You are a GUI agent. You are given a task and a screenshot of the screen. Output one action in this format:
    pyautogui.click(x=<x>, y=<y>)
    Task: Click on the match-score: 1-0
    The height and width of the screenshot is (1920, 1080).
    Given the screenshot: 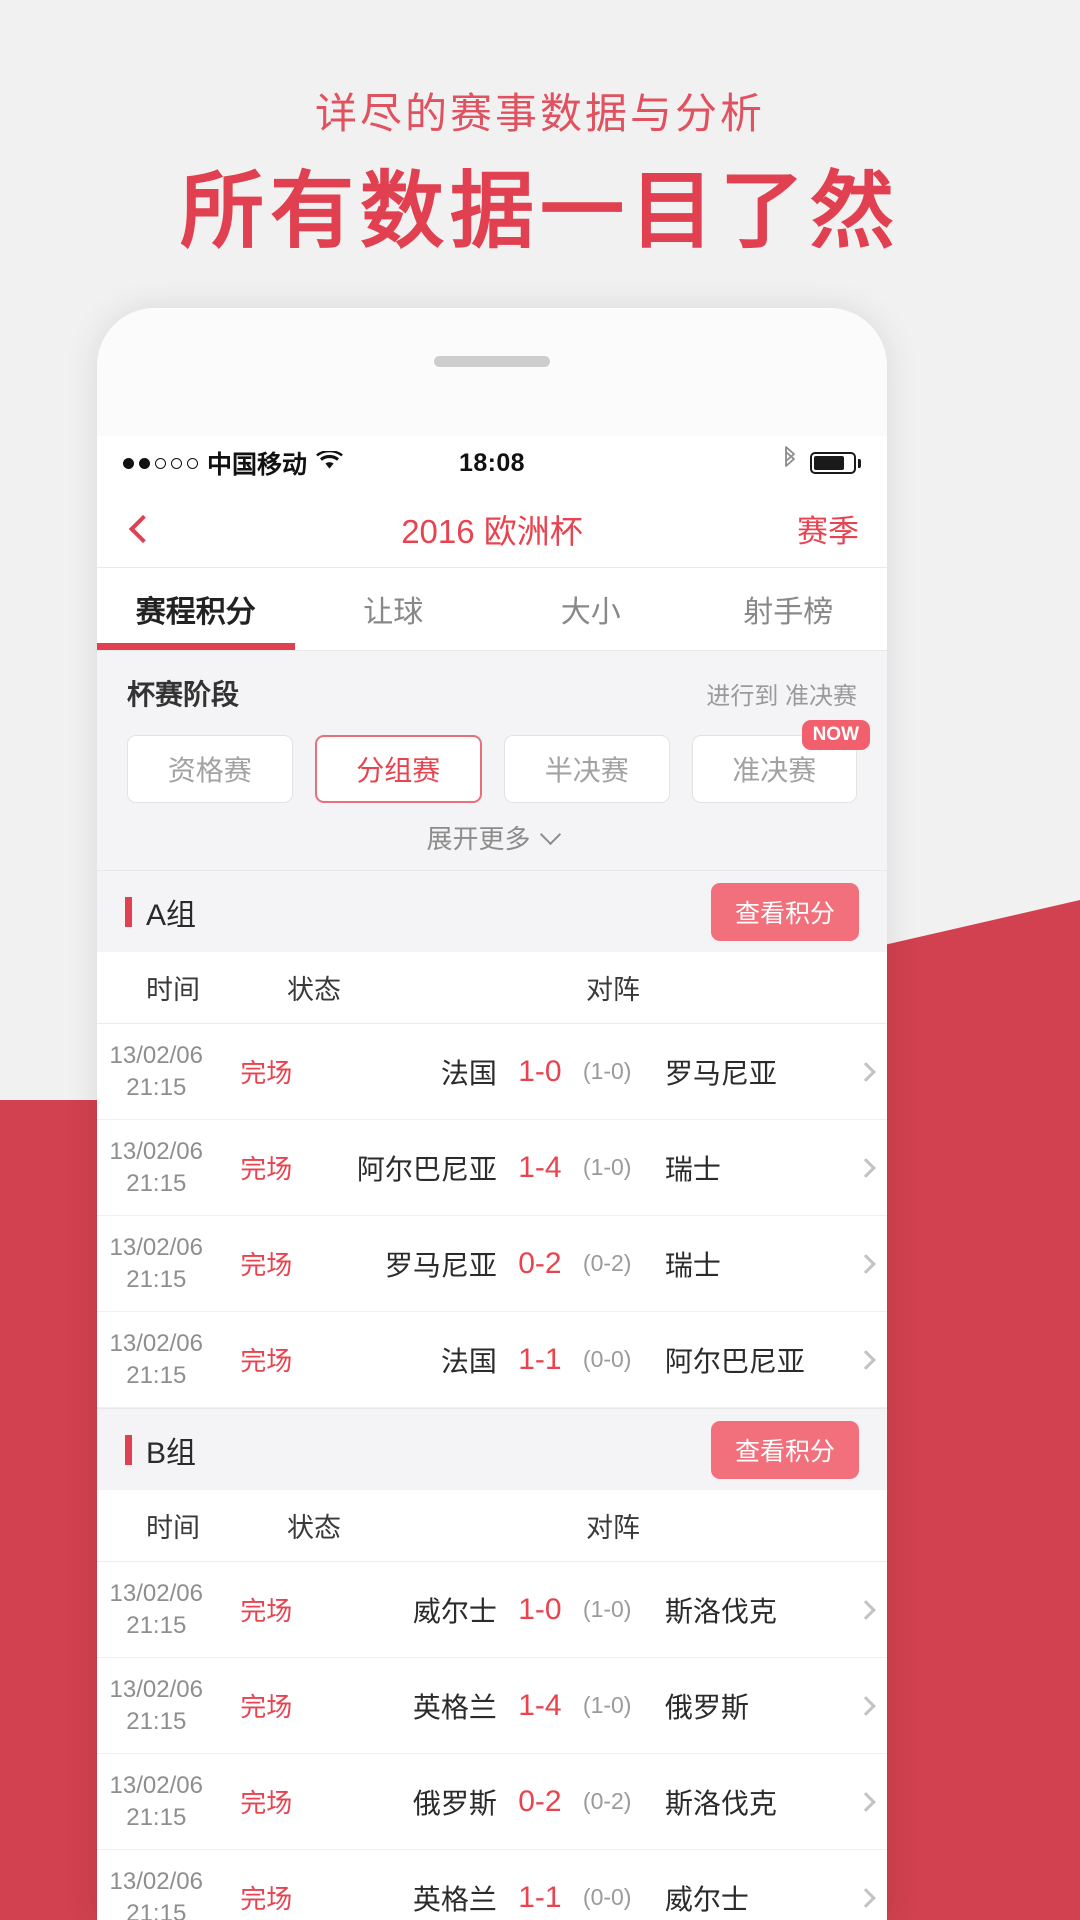 What is the action you would take?
    pyautogui.click(x=540, y=1071)
    